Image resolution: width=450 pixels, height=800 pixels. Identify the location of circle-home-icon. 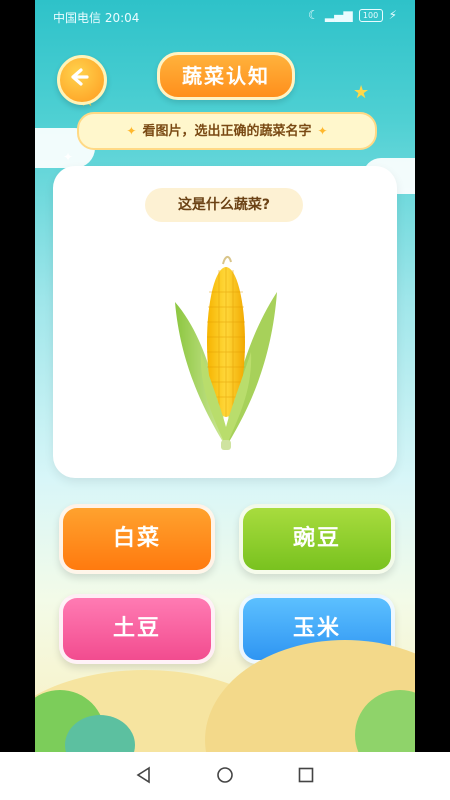
(225, 775).